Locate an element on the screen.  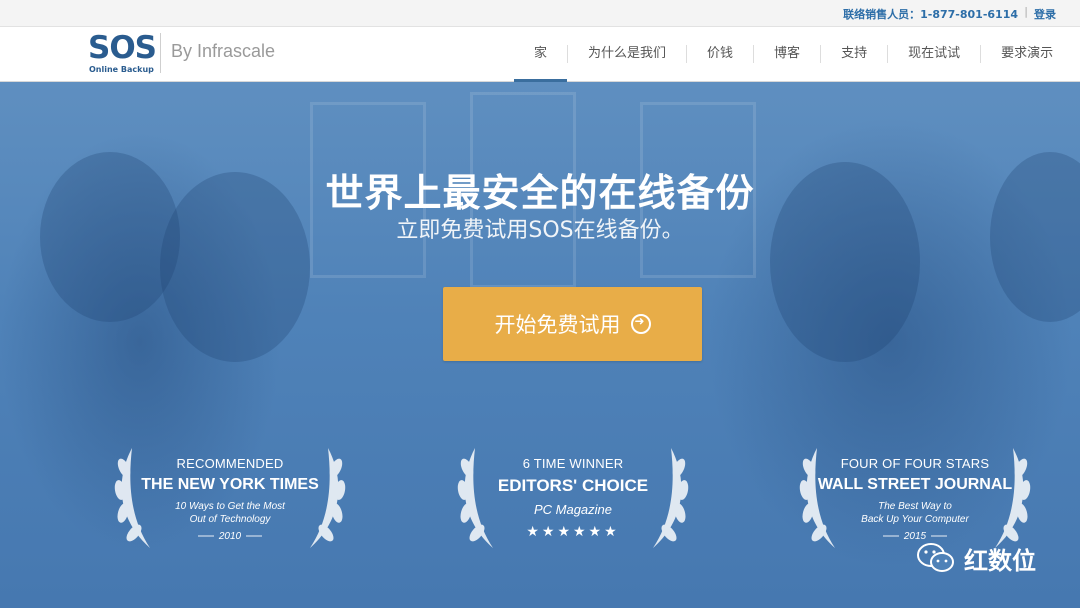
byline: By Infrascale is located at coordinates (223, 51).